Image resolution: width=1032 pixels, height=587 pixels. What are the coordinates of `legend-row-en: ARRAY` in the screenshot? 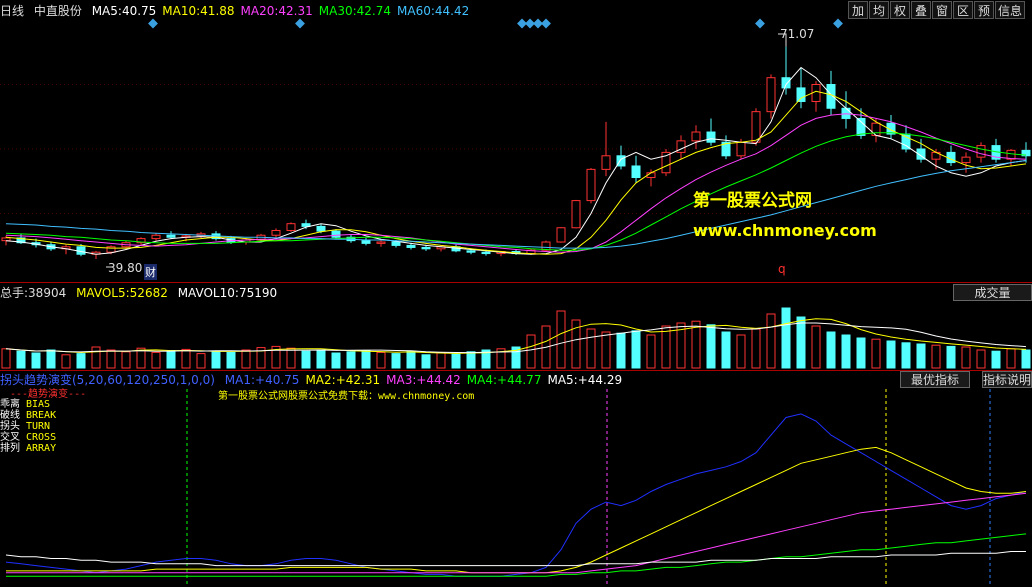 It's located at (41, 448).